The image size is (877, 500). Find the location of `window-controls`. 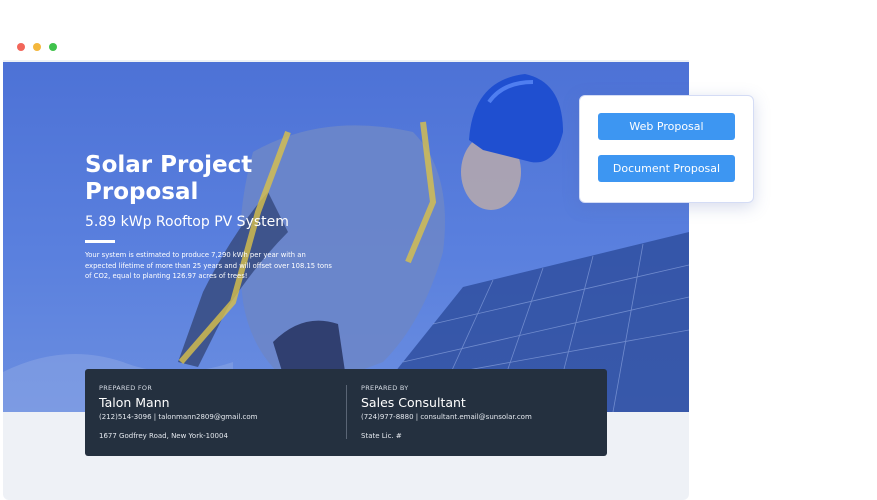

window-controls is located at coordinates (37, 47).